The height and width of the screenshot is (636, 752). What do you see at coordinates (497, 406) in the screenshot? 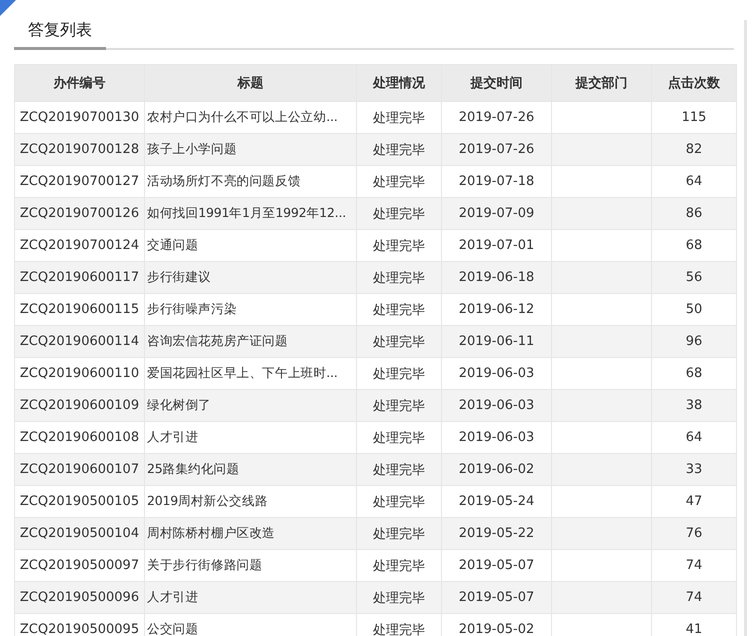
I see `table-cell: 2019-06-03` at bounding box center [497, 406].